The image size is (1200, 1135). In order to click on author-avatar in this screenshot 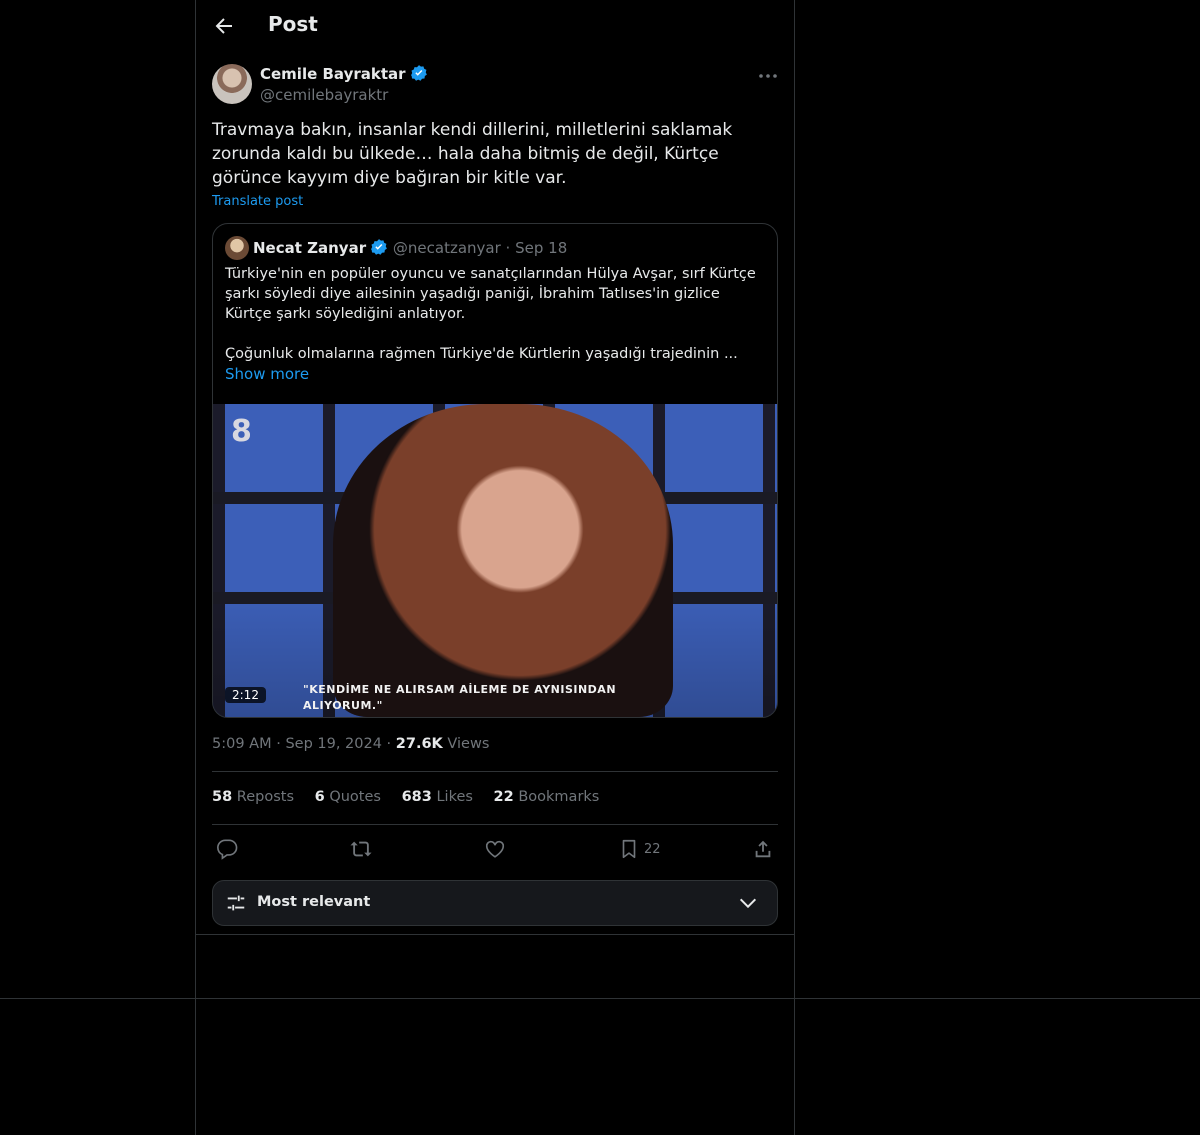, I will do `click(232, 84)`.